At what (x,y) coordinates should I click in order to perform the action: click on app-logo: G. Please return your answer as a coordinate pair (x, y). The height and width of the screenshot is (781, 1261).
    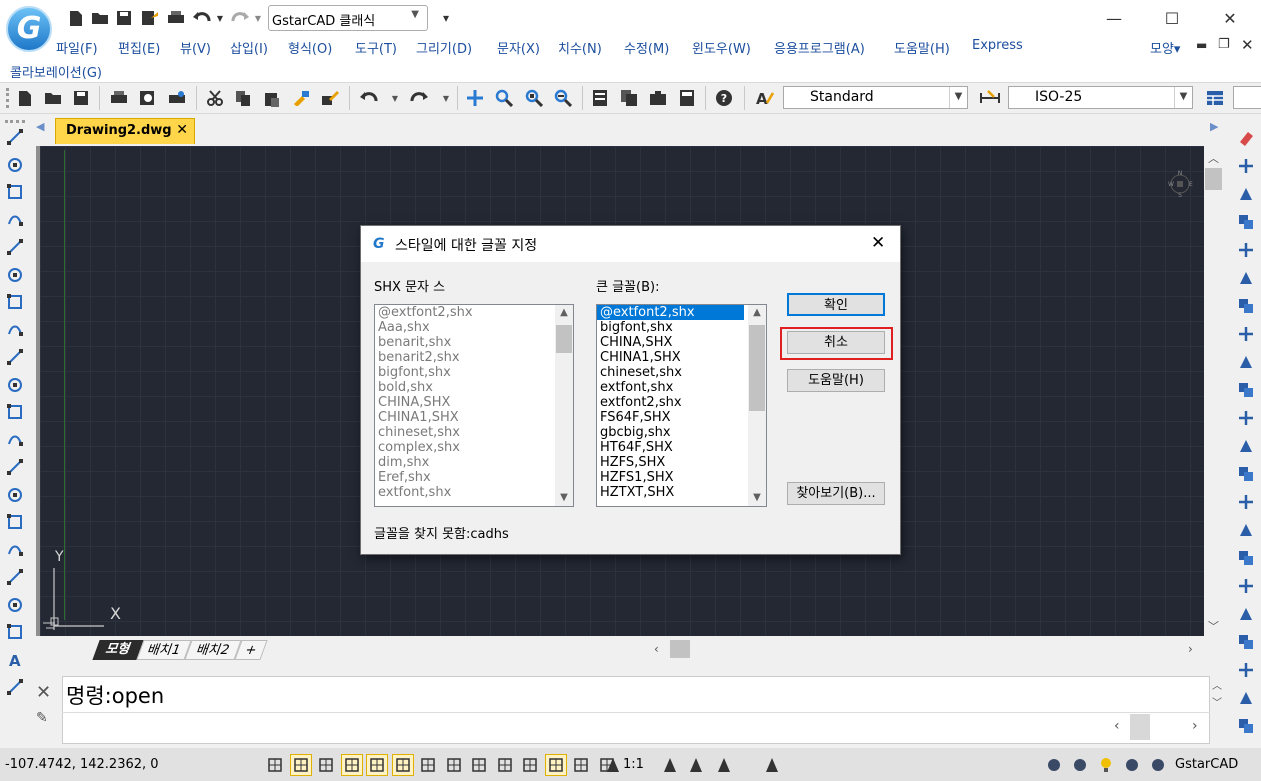
    Looking at the image, I should click on (29, 29).